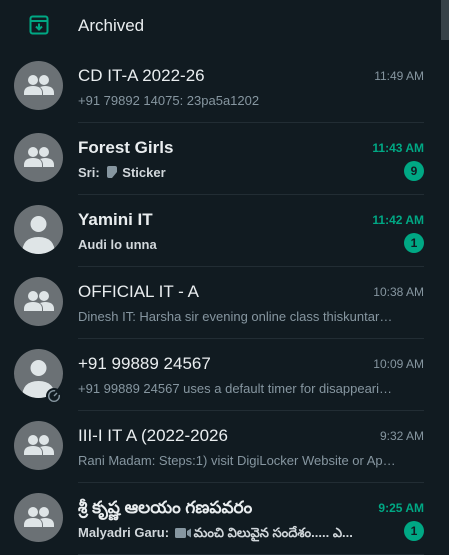 The height and width of the screenshot is (555, 449). I want to click on timer-badge, so click(54, 396).